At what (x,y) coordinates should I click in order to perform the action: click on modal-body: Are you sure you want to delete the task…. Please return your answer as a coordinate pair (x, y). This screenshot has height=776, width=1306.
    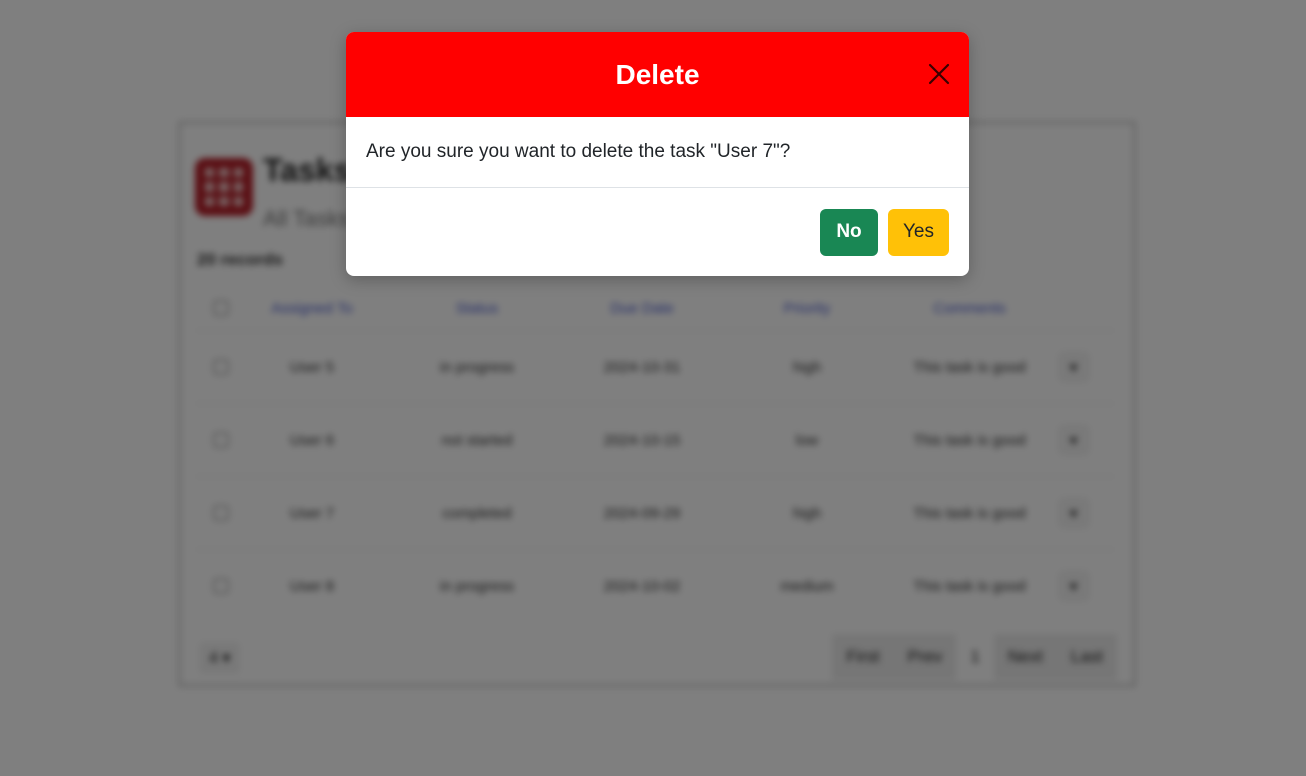
    Looking at the image, I should click on (657, 152).